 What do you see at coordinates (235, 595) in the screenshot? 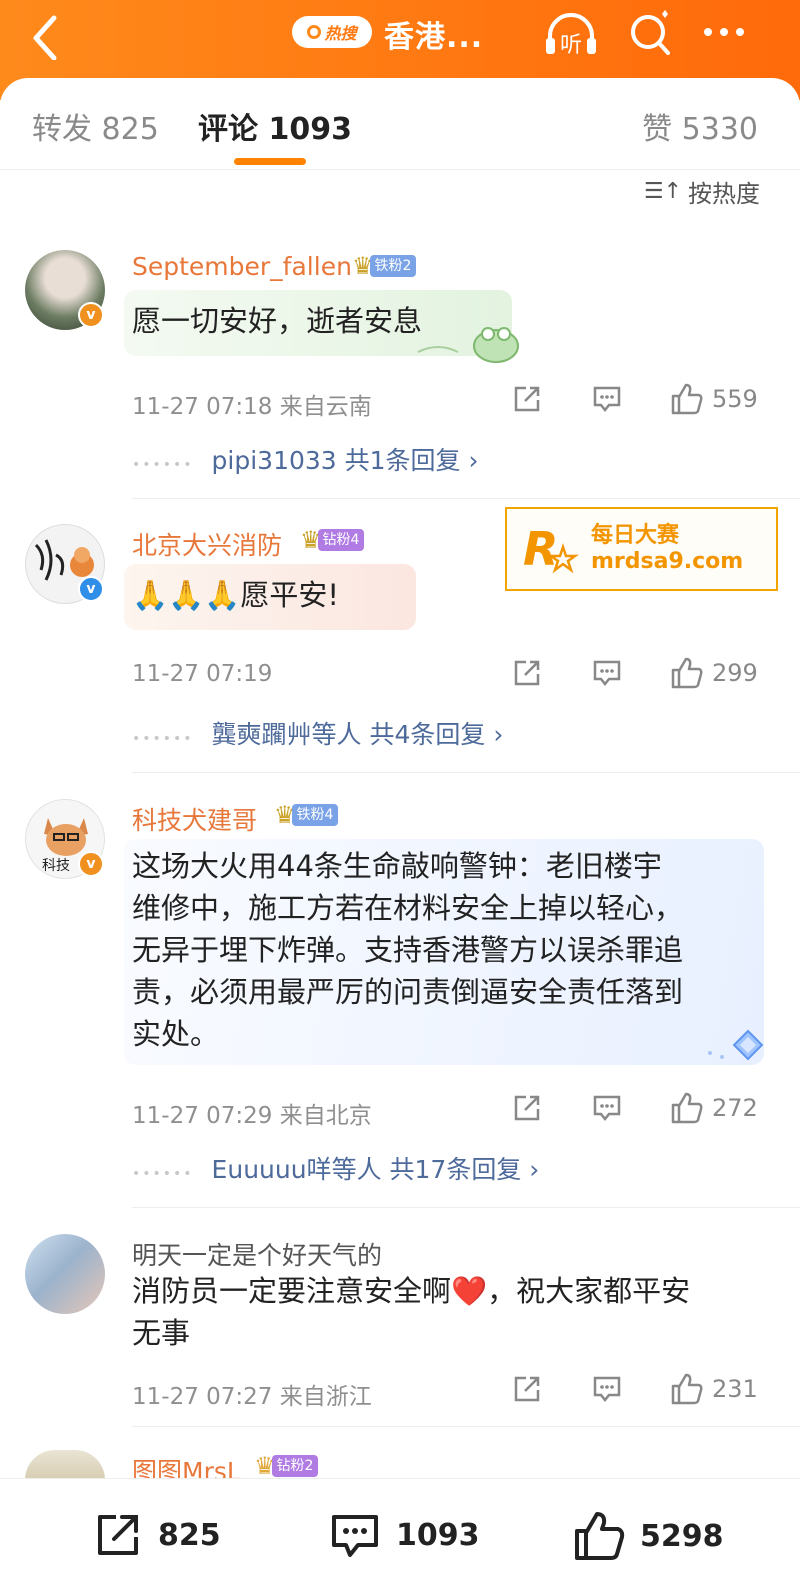
I see `comment-text: 🙏🙏🙏愿平安!` at bounding box center [235, 595].